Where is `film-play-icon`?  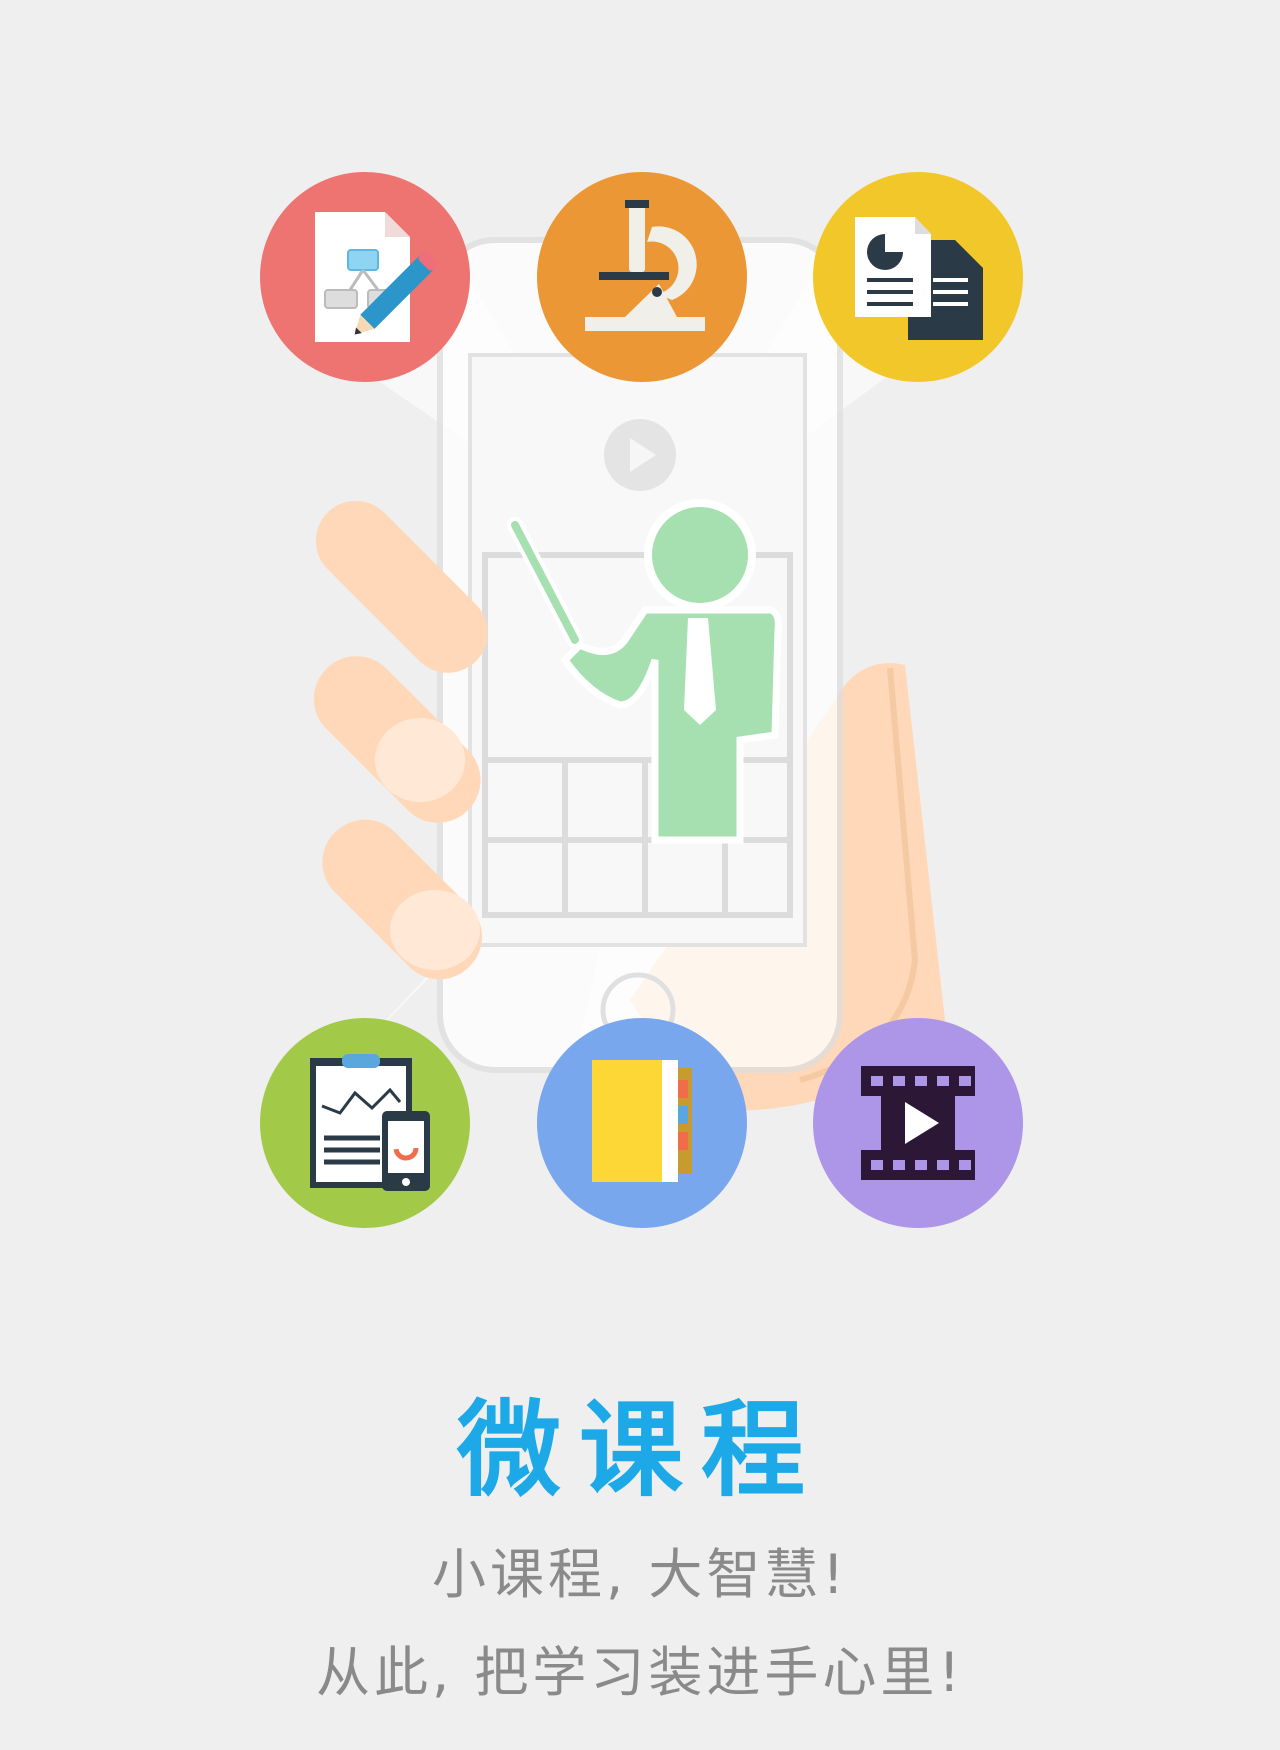 film-play-icon is located at coordinates (918, 1123).